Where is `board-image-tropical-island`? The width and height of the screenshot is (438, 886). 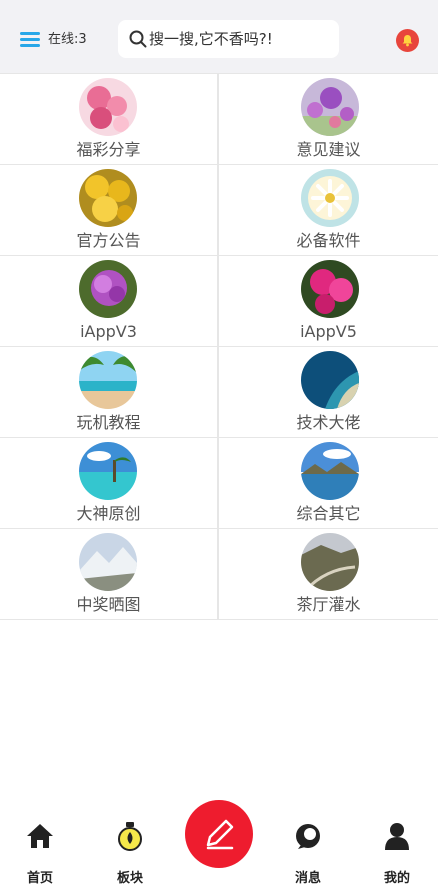 board-image-tropical-island is located at coordinates (108, 471).